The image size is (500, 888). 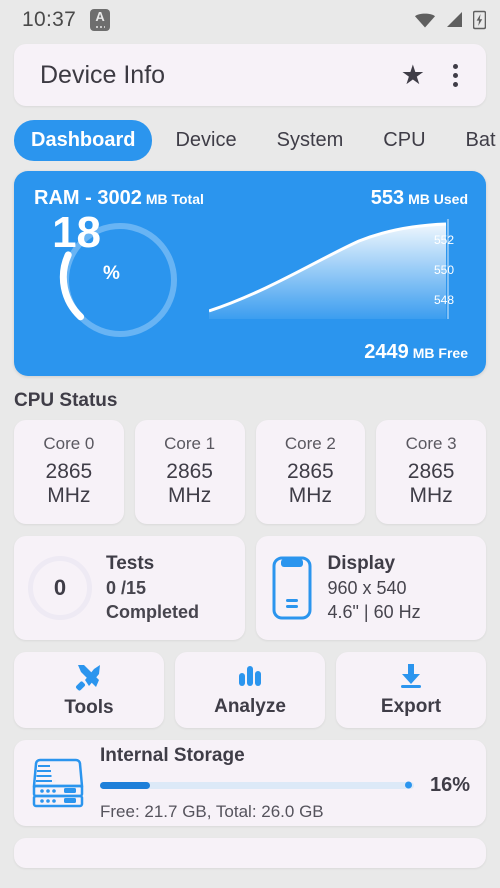 I want to click on status-bar: 10:37 A, so click(x=250, y=20).